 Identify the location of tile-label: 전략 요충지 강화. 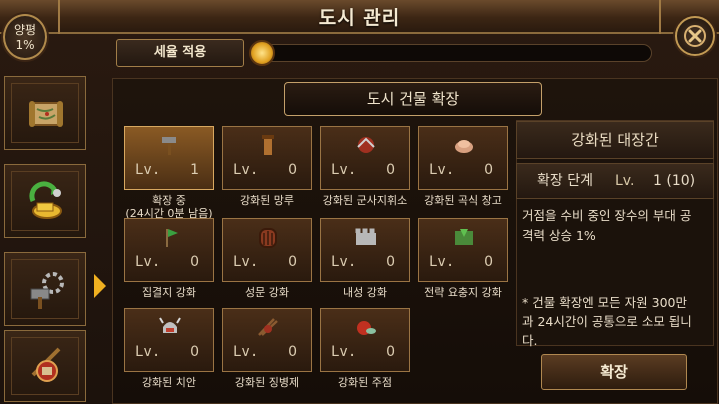
(463, 292).